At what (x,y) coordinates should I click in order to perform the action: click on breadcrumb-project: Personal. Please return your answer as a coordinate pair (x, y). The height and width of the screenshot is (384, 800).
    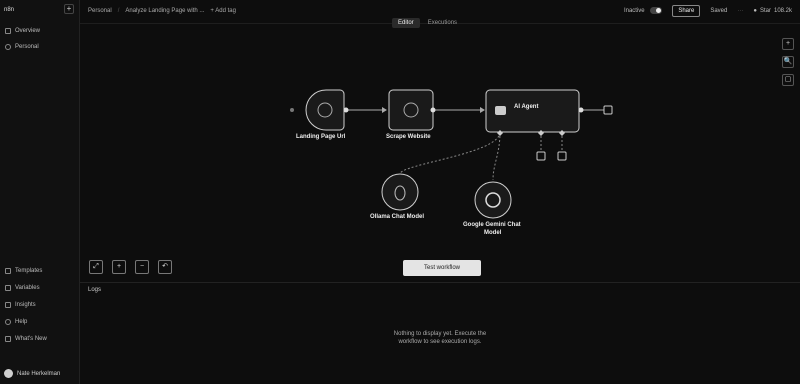
    Looking at the image, I should click on (100, 11).